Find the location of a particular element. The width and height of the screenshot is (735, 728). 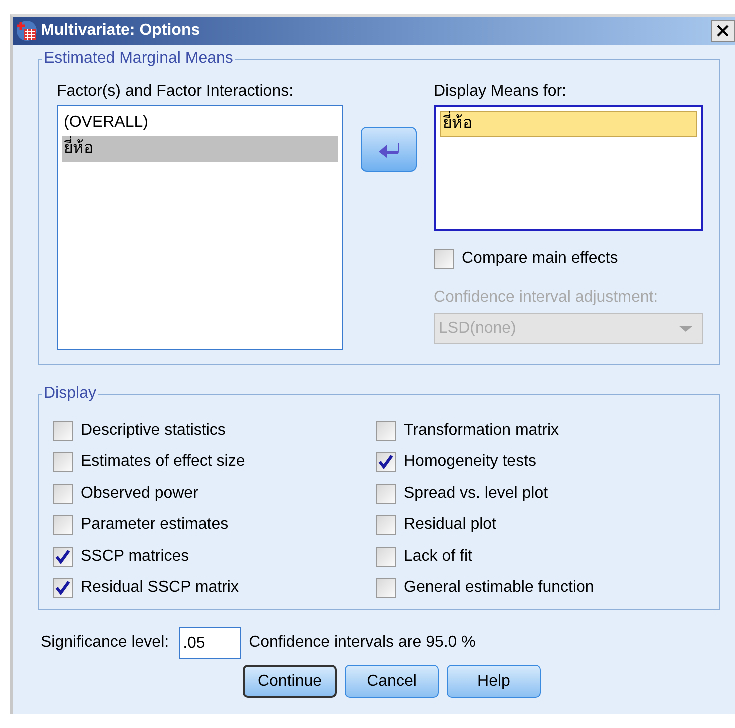

checkbox-label: Homogeneity tests is located at coordinates (470, 462).